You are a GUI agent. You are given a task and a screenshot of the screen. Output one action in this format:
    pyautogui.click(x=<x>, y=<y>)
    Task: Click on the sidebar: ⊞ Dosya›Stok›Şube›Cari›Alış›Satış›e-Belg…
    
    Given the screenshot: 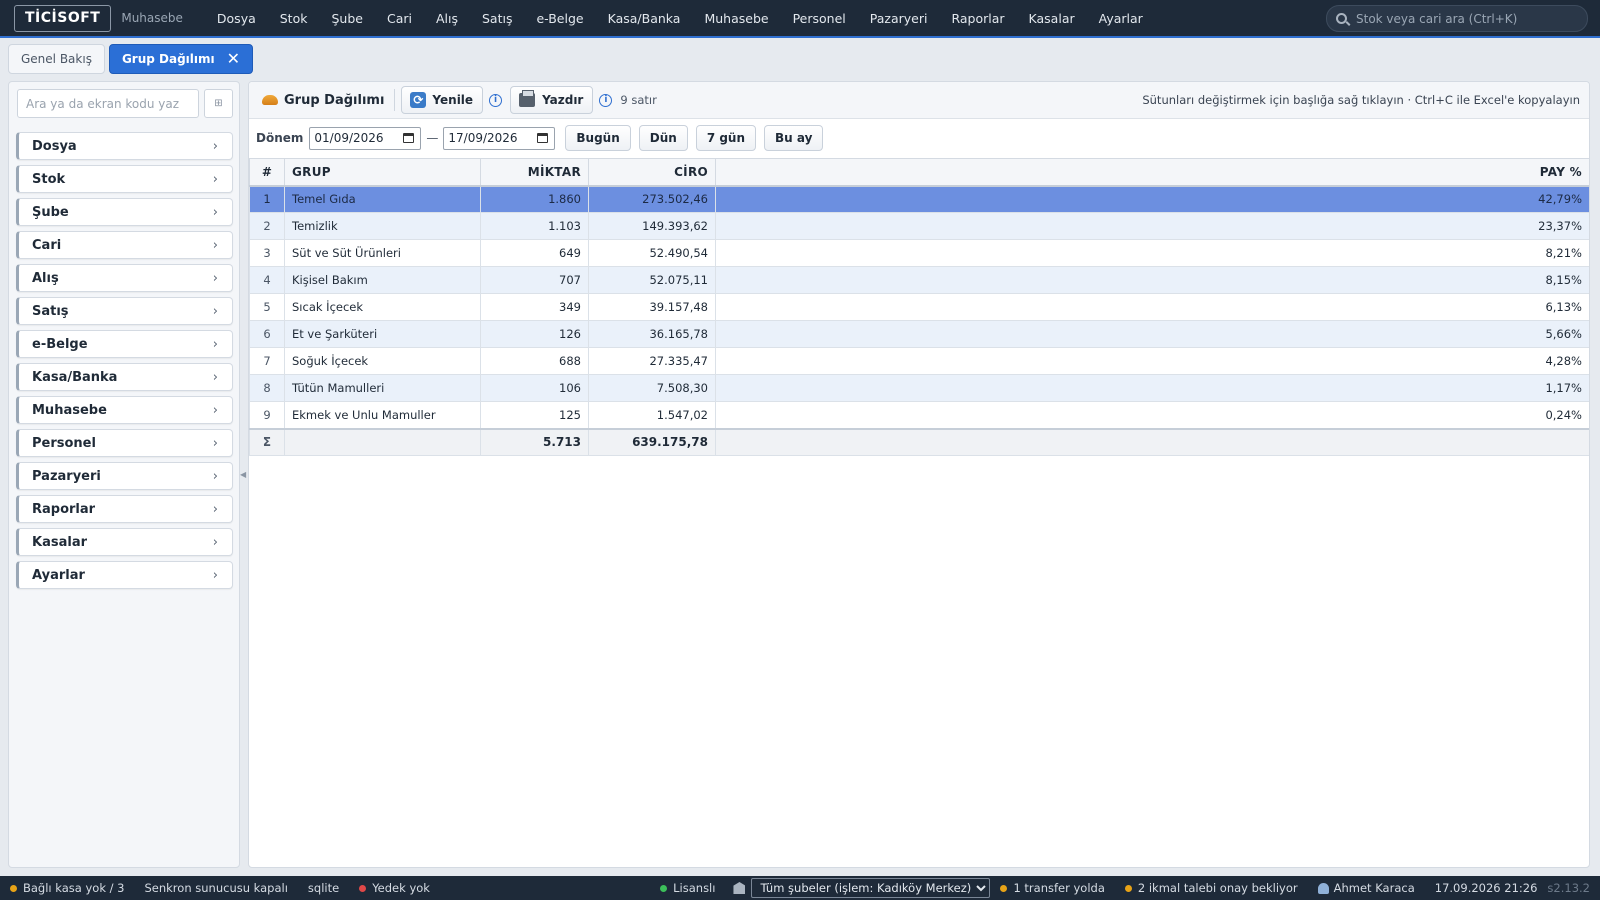 What is the action you would take?
    pyautogui.click(x=124, y=474)
    